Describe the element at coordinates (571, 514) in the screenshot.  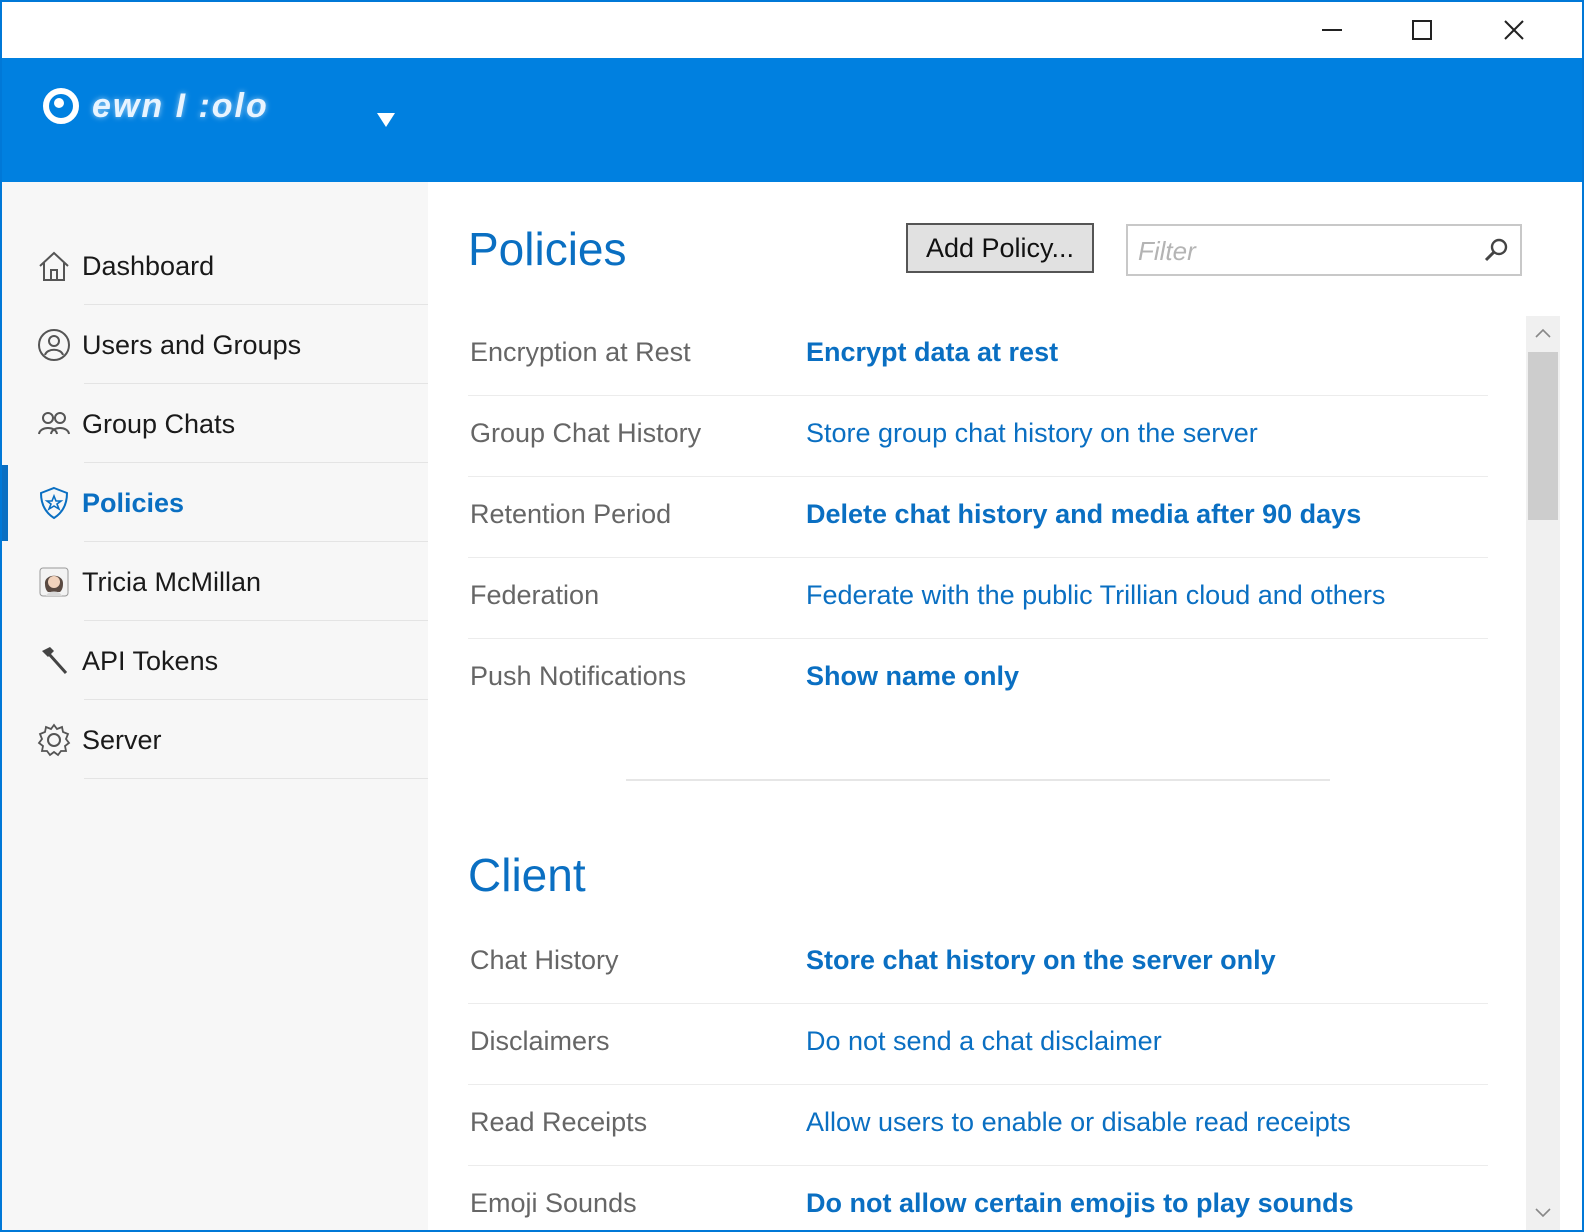
I see `policy-label: Retention Period` at that location.